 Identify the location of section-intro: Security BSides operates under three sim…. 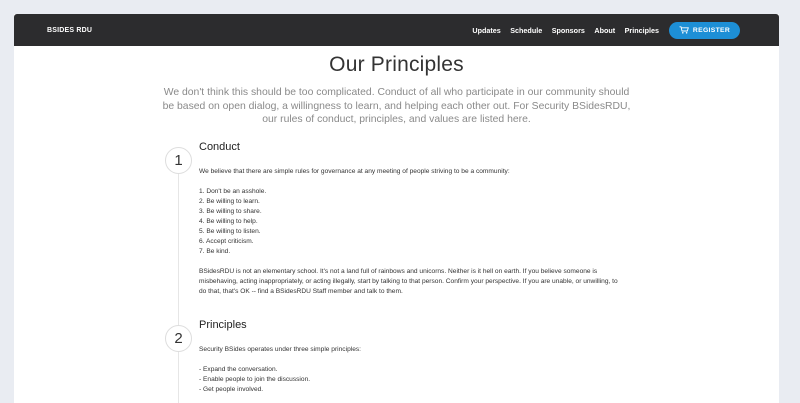
(280, 349).